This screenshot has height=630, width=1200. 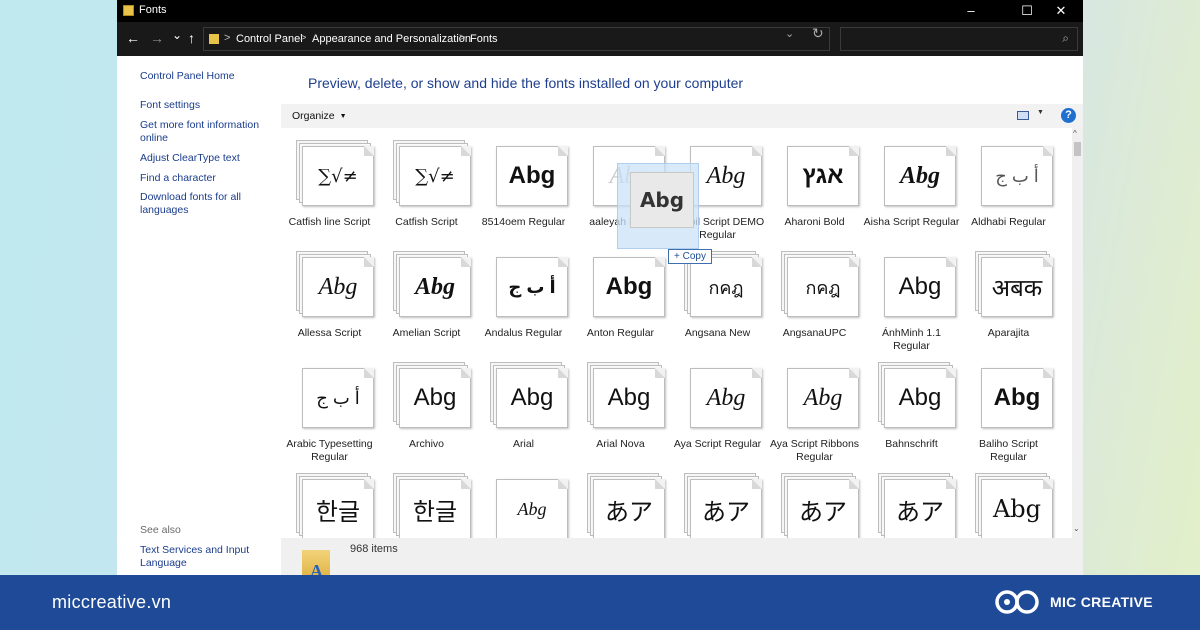 I want to click on back-button: ←, so click(x=133, y=38).